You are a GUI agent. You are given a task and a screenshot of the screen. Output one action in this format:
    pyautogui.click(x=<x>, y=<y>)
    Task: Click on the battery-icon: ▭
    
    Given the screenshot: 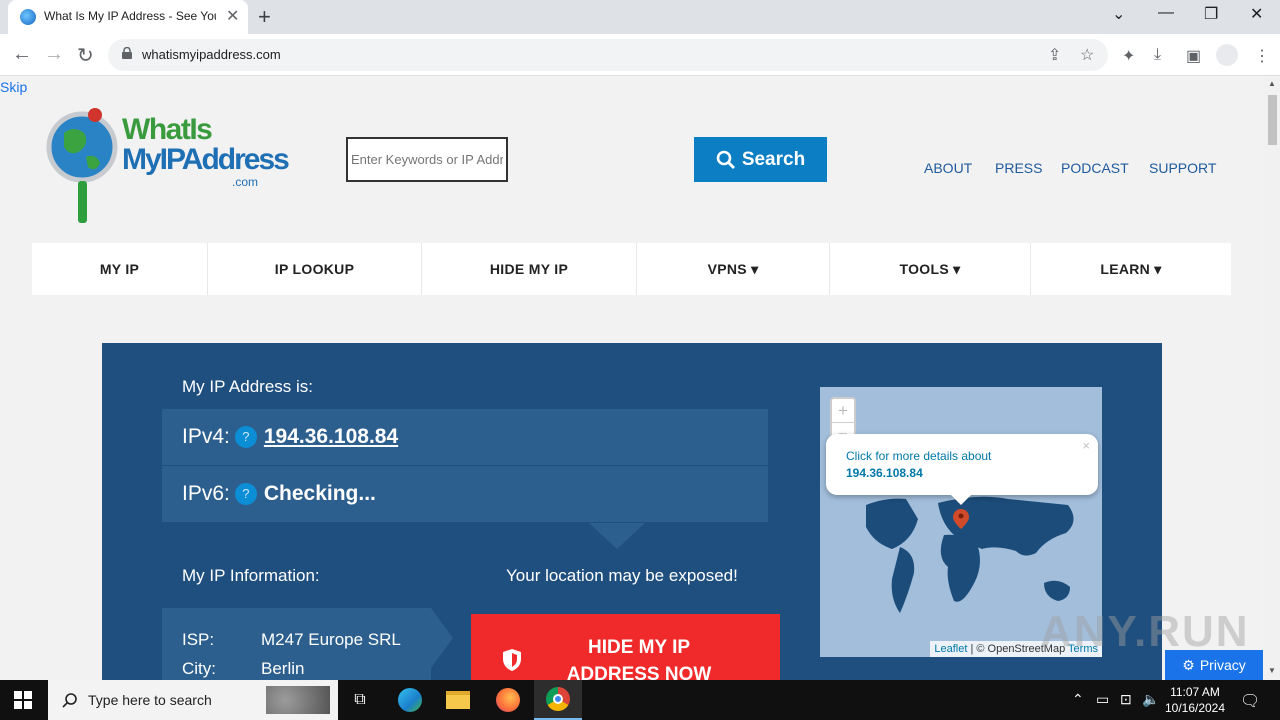 What is the action you would take?
    pyautogui.click(x=1102, y=699)
    